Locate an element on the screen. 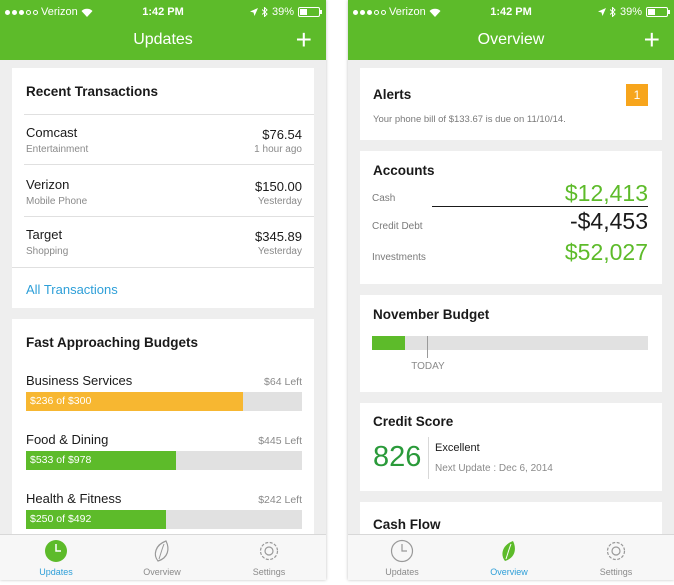 This screenshot has width=674, height=585. transaction-amount: $76.54 is located at coordinates (282, 134).